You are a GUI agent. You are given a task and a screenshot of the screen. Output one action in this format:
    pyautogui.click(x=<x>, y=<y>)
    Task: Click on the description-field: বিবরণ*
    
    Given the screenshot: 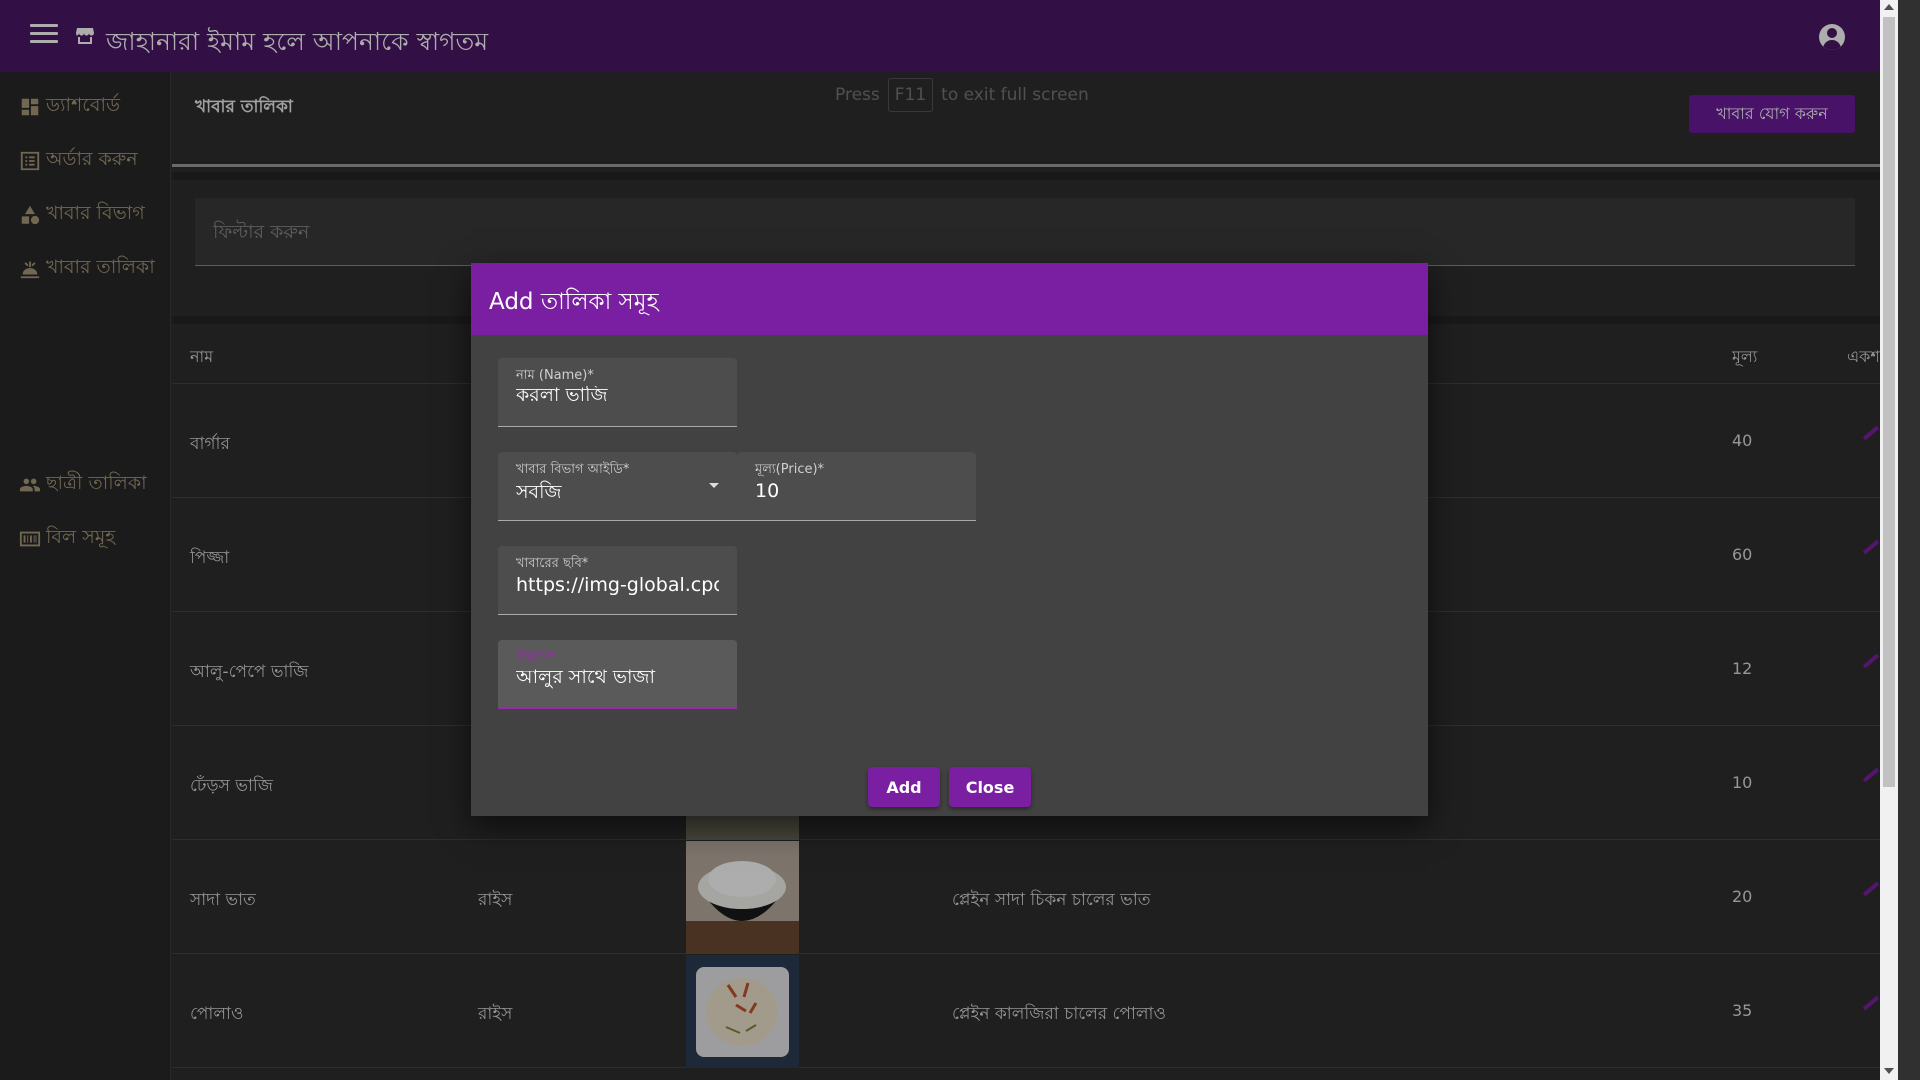 What is the action you would take?
    pyautogui.click(x=617, y=674)
    